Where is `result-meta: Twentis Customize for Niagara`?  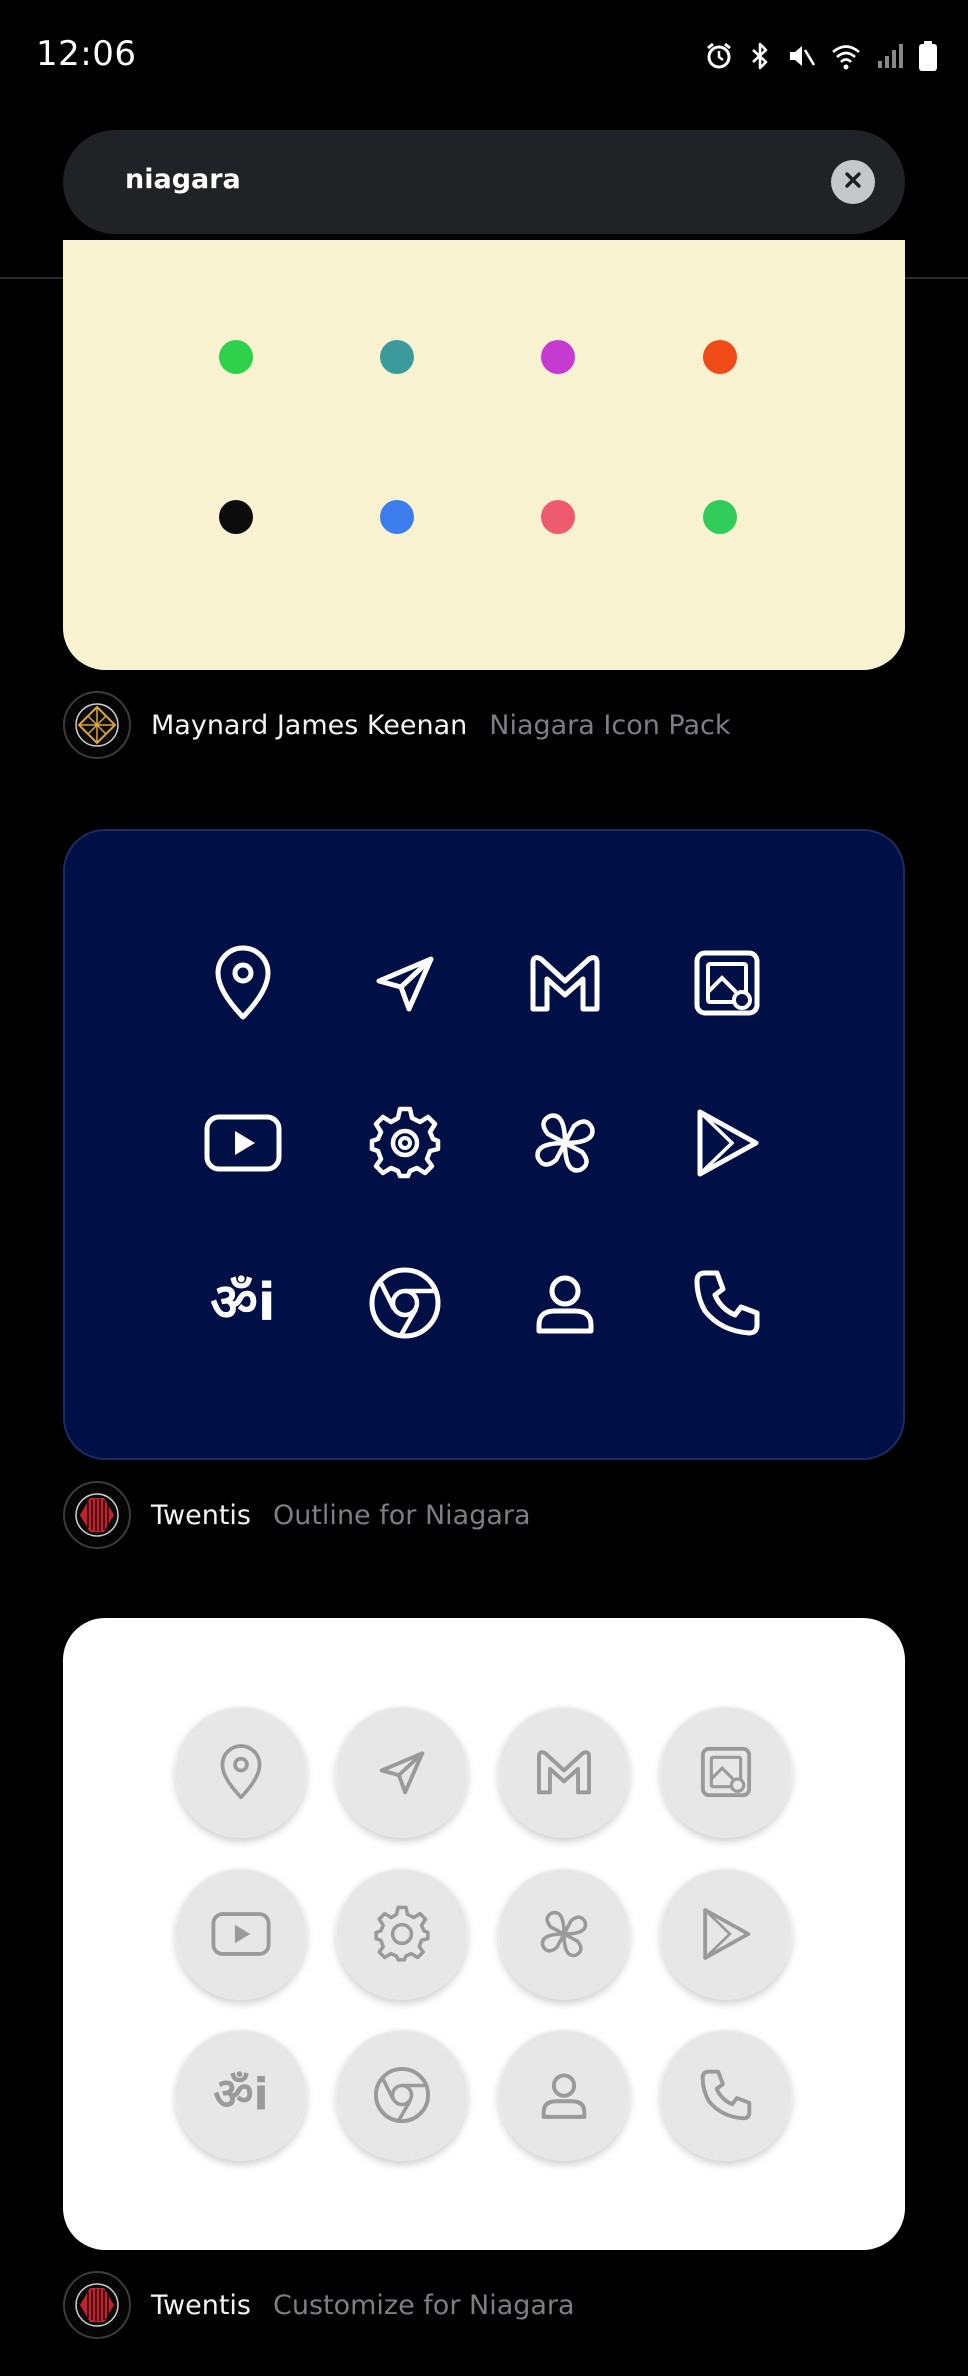
result-meta: Twentis Customize for Niagara is located at coordinates (319, 2305).